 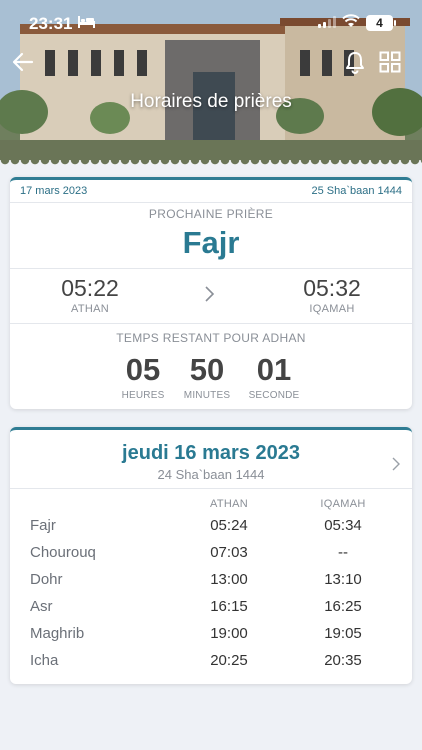 I want to click on prayer-name: Fajr, so click(x=43, y=525).